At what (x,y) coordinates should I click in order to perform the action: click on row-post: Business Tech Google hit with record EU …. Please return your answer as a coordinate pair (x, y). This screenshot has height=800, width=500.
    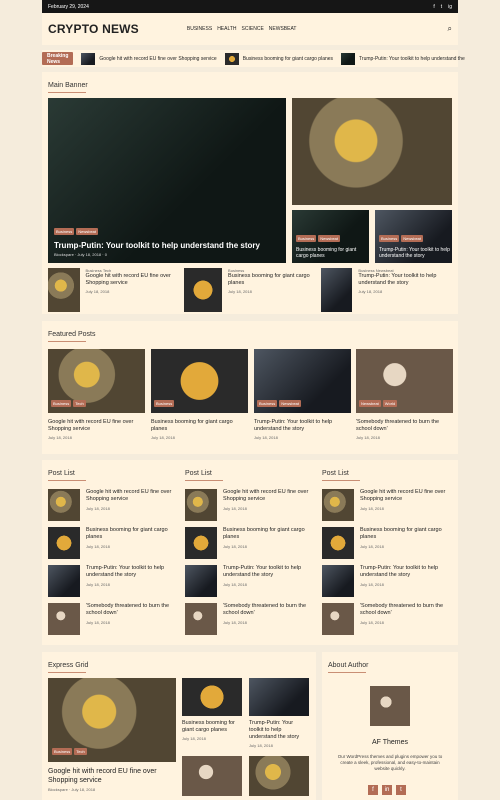
    Looking at the image, I should click on (113, 290).